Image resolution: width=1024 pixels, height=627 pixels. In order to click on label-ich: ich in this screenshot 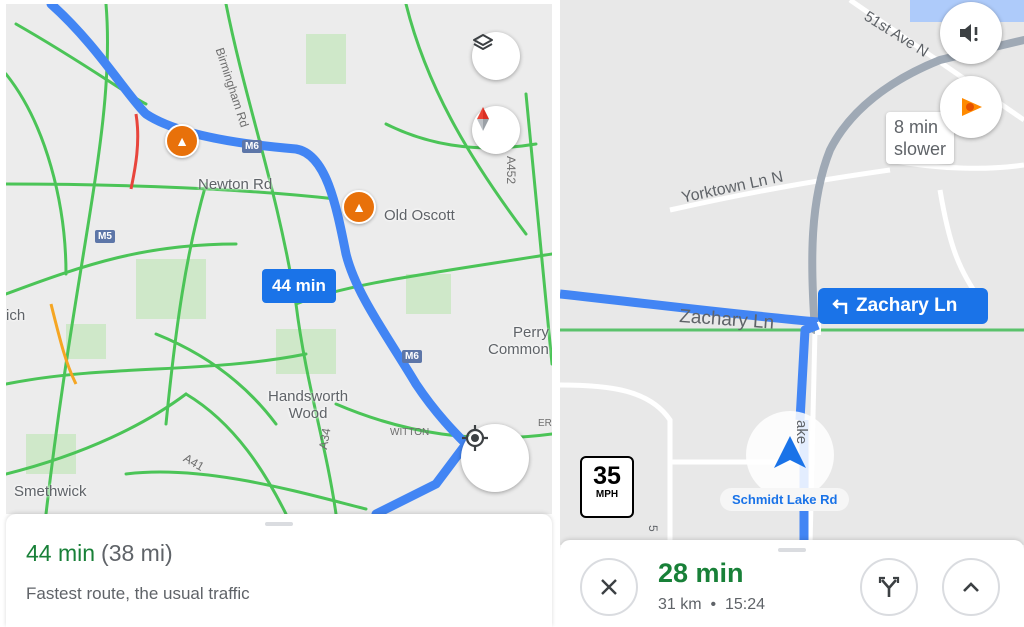, I will do `click(16, 315)`.